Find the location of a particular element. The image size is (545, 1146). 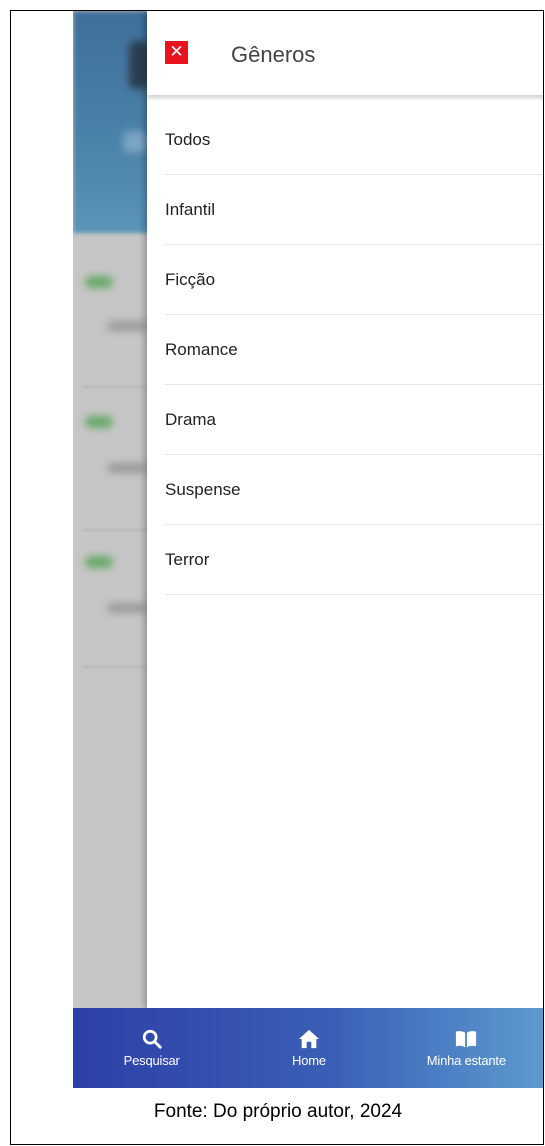

nav-label-pesquisar: Pesquisar is located at coordinates (151, 1060).